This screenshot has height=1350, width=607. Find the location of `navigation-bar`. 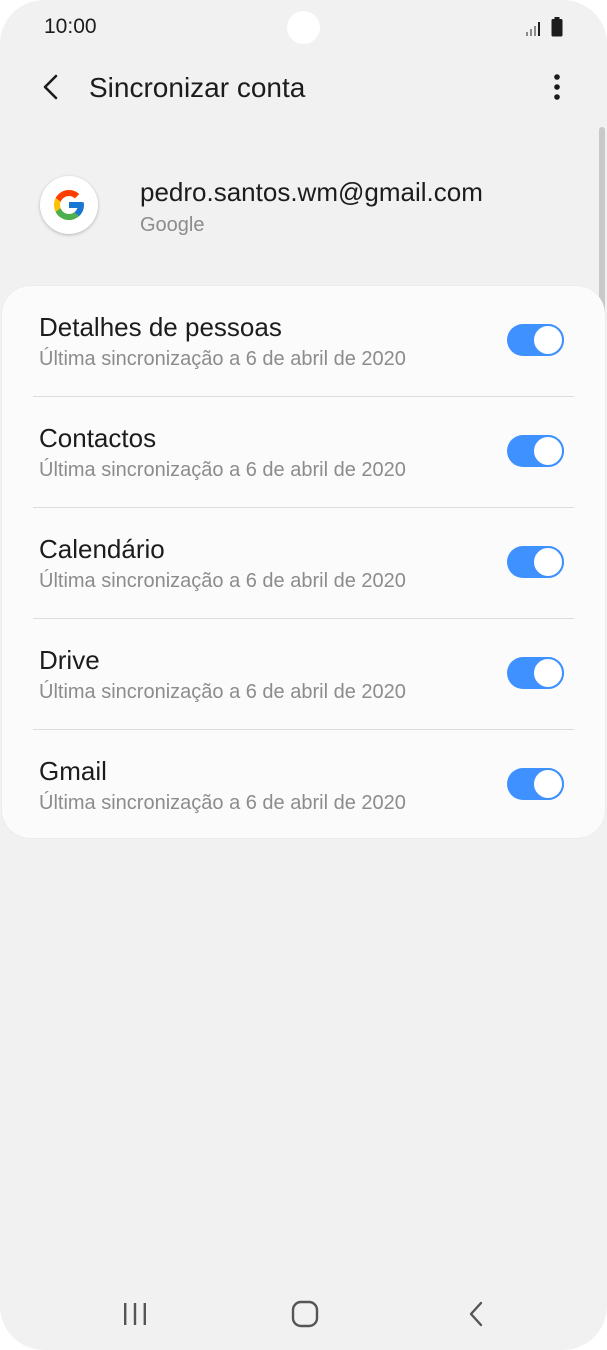

navigation-bar is located at coordinates (303, 1313).